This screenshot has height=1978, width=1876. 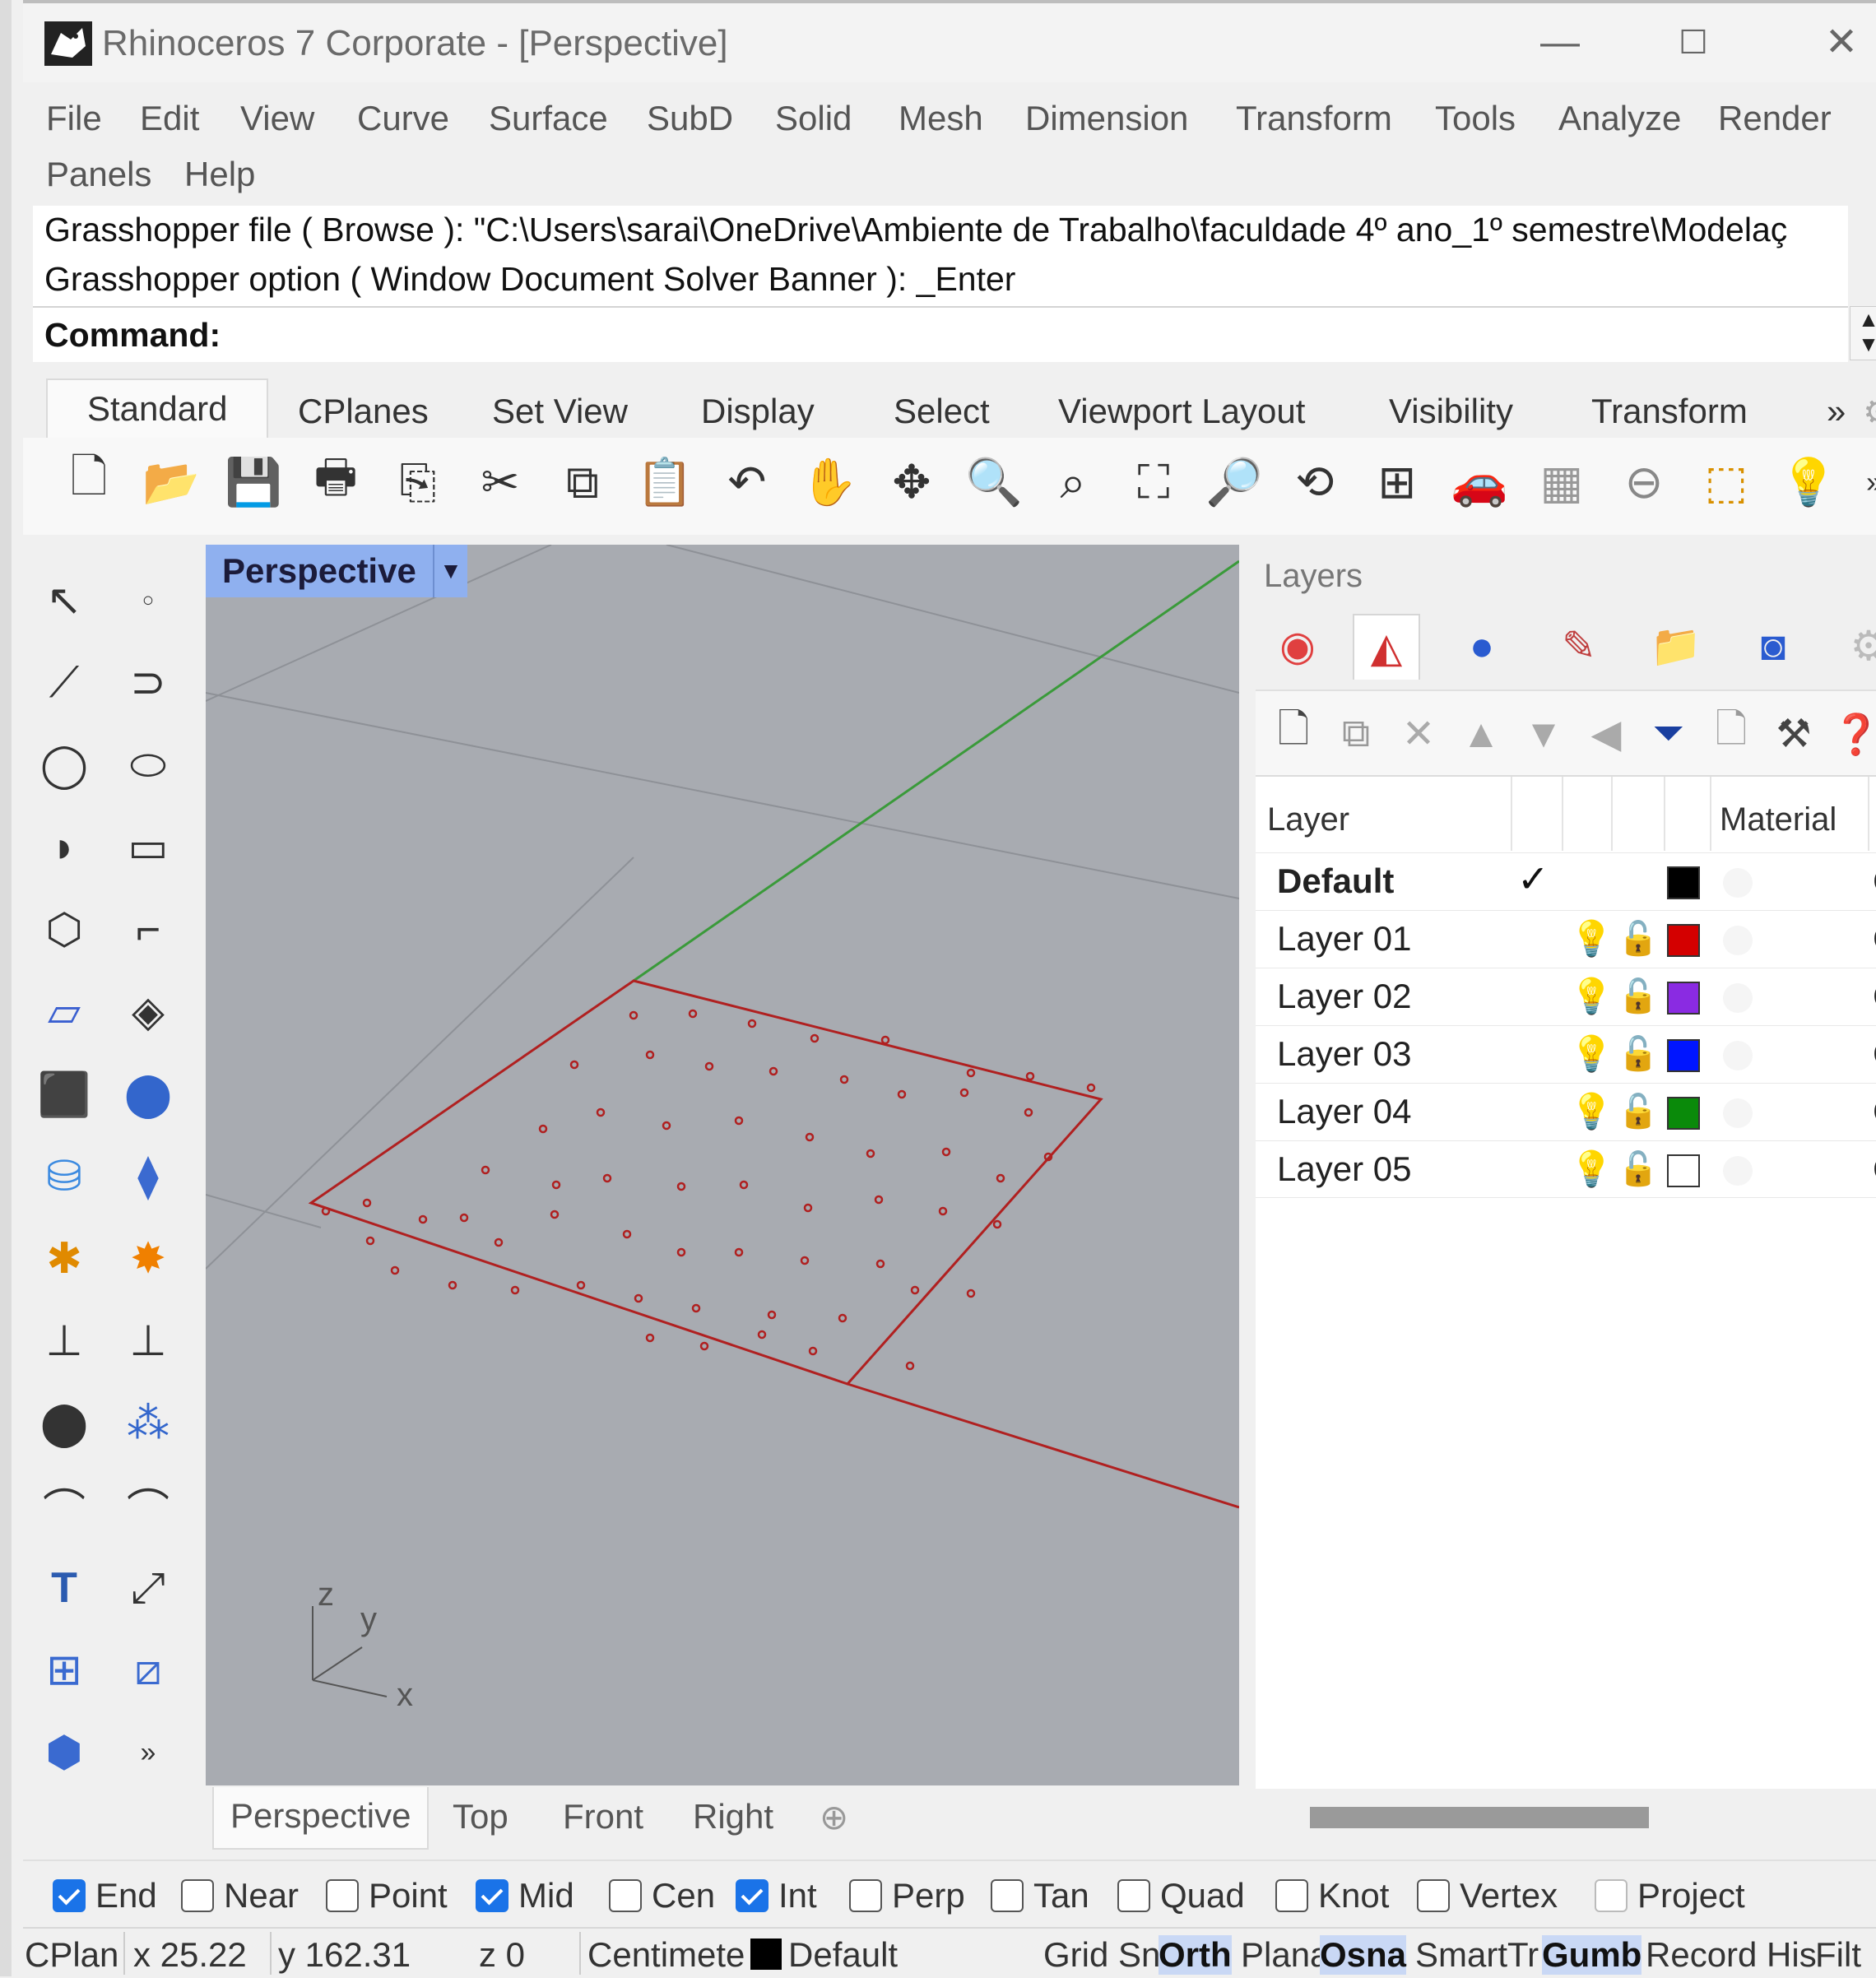 I want to click on tab-select: Select, so click(x=942, y=411).